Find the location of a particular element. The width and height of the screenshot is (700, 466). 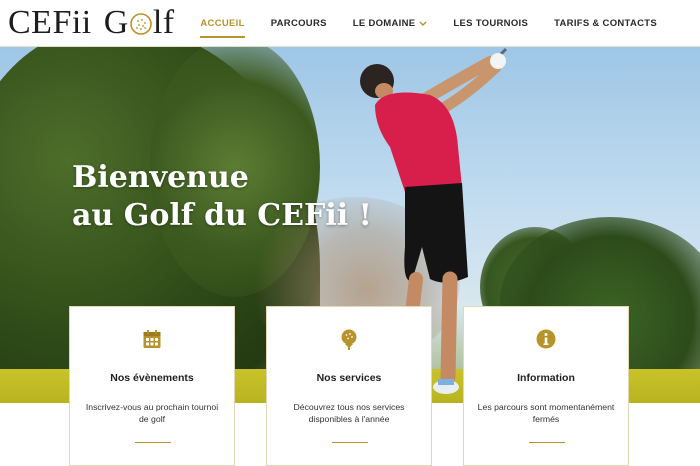

card-information-title: Information is located at coordinates (546, 378).